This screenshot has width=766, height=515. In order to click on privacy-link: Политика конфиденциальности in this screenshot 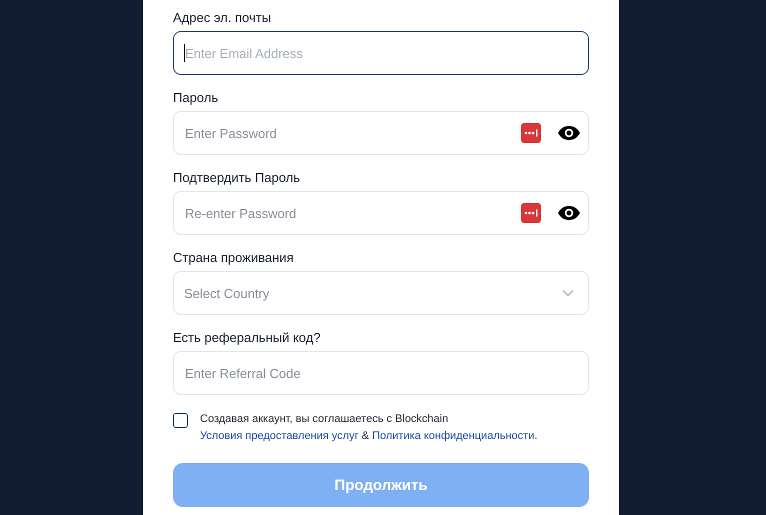, I will do `click(453, 436)`.